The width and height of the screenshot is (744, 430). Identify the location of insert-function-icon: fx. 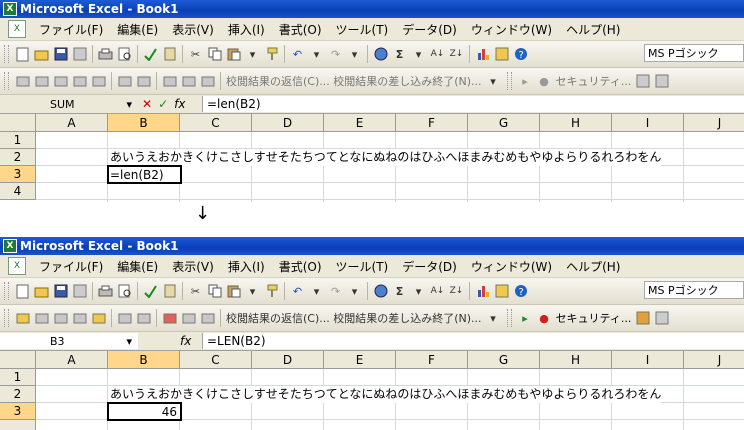
(185, 341).